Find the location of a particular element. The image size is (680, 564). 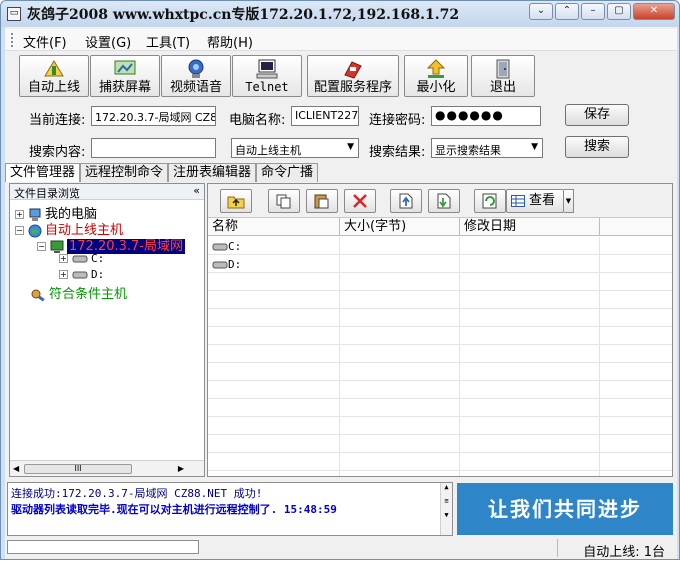

status-bar: 自动上线: 1台 is located at coordinates (341, 549).